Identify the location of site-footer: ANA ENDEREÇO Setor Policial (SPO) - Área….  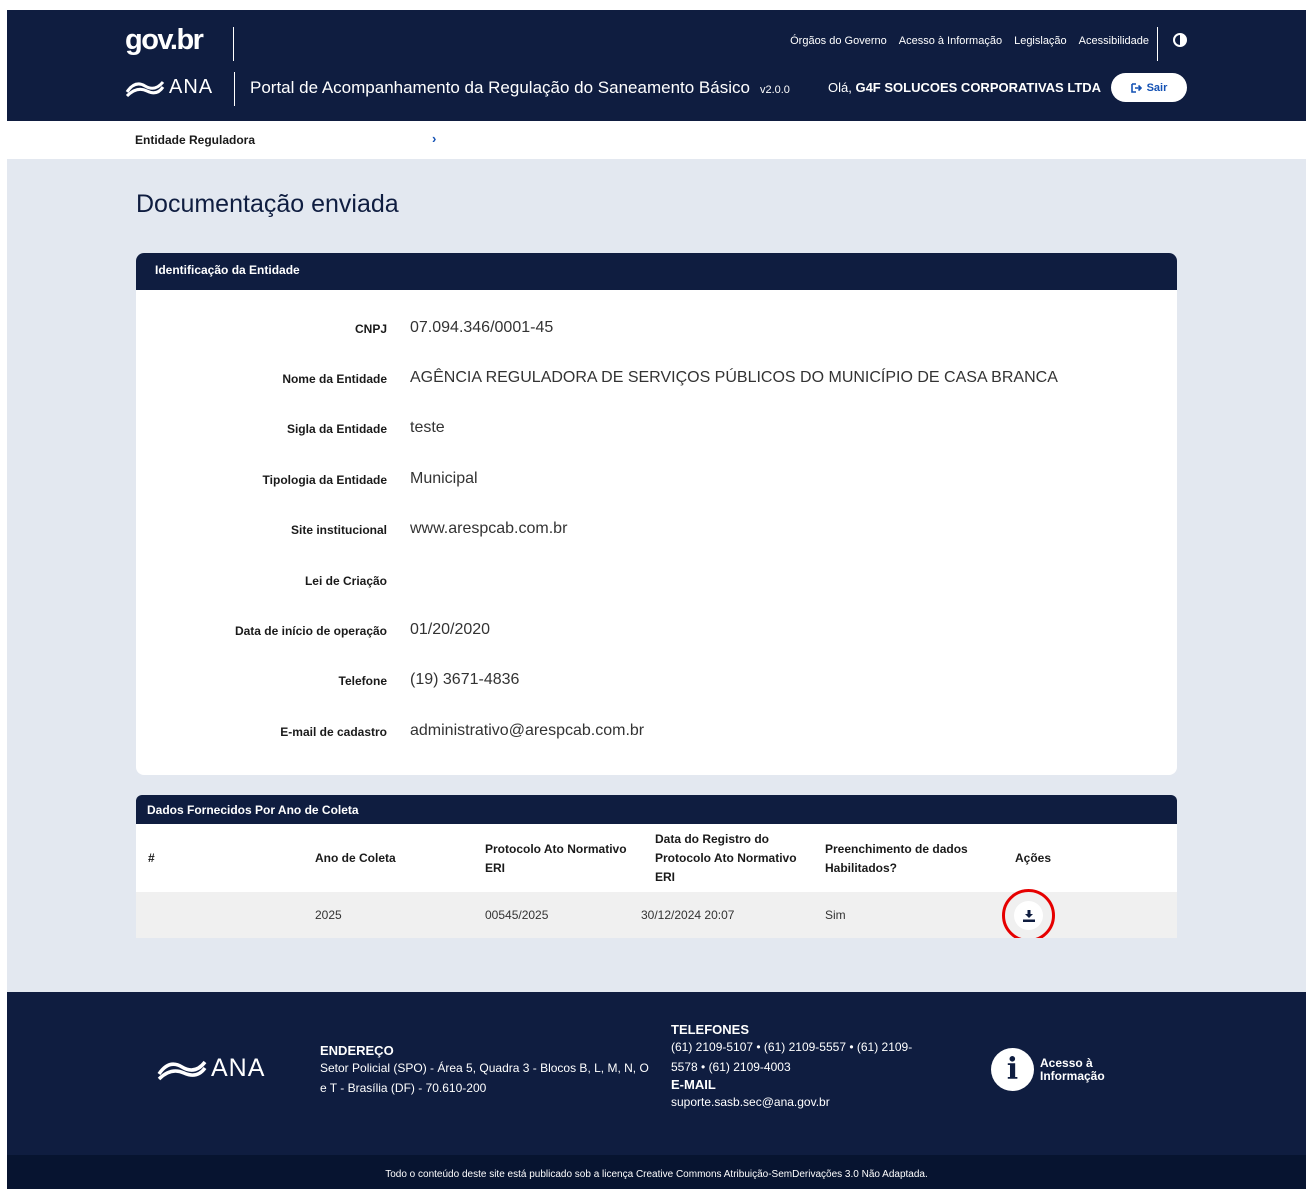
(656, 1073).